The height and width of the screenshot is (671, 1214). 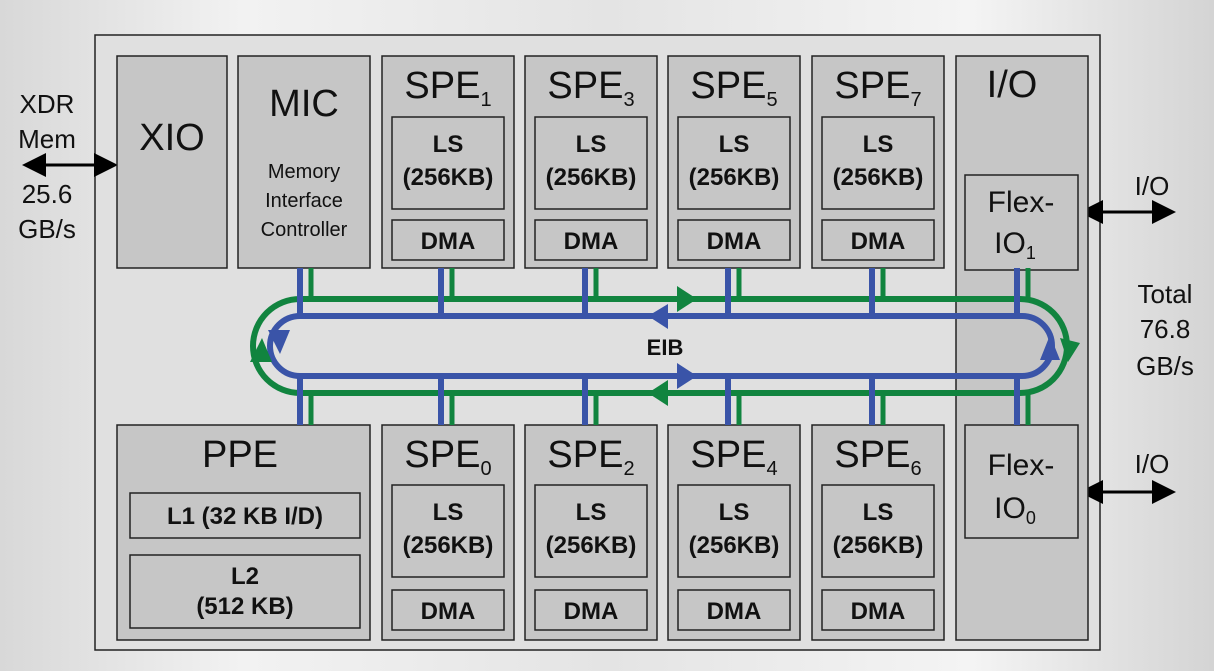 What do you see at coordinates (665, 347) in the screenshot?
I see `eib-label: EIB` at bounding box center [665, 347].